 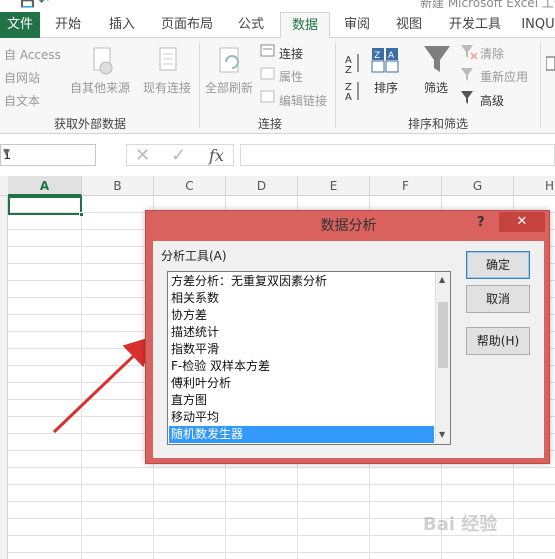 What do you see at coordinates (301, 332) in the screenshot?
I see `list-item: 描述统计` at bounding box center [301, 332].